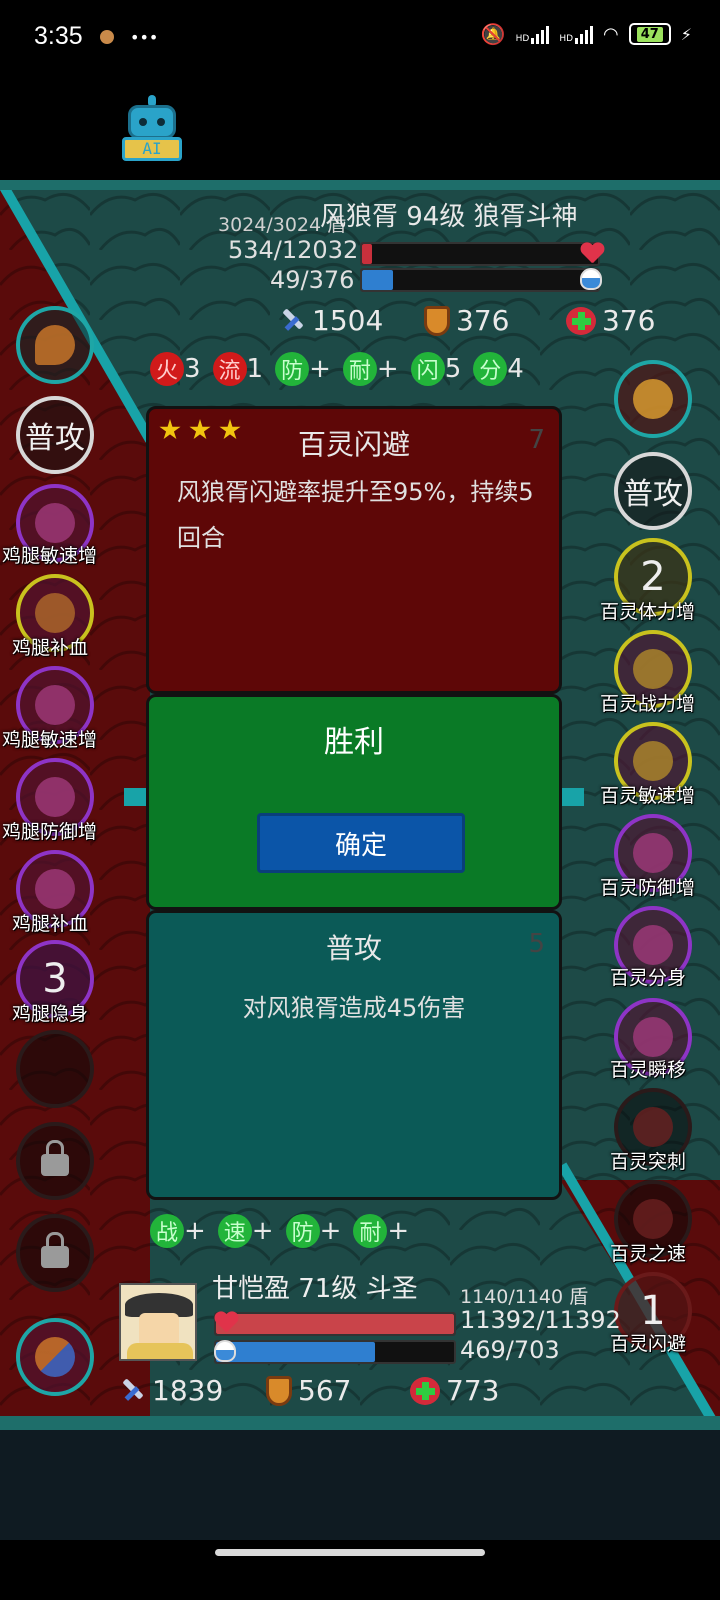 The height and width of the screenshot is (1600, 720). I want to click on app-notification-icon, so click(107, 37).